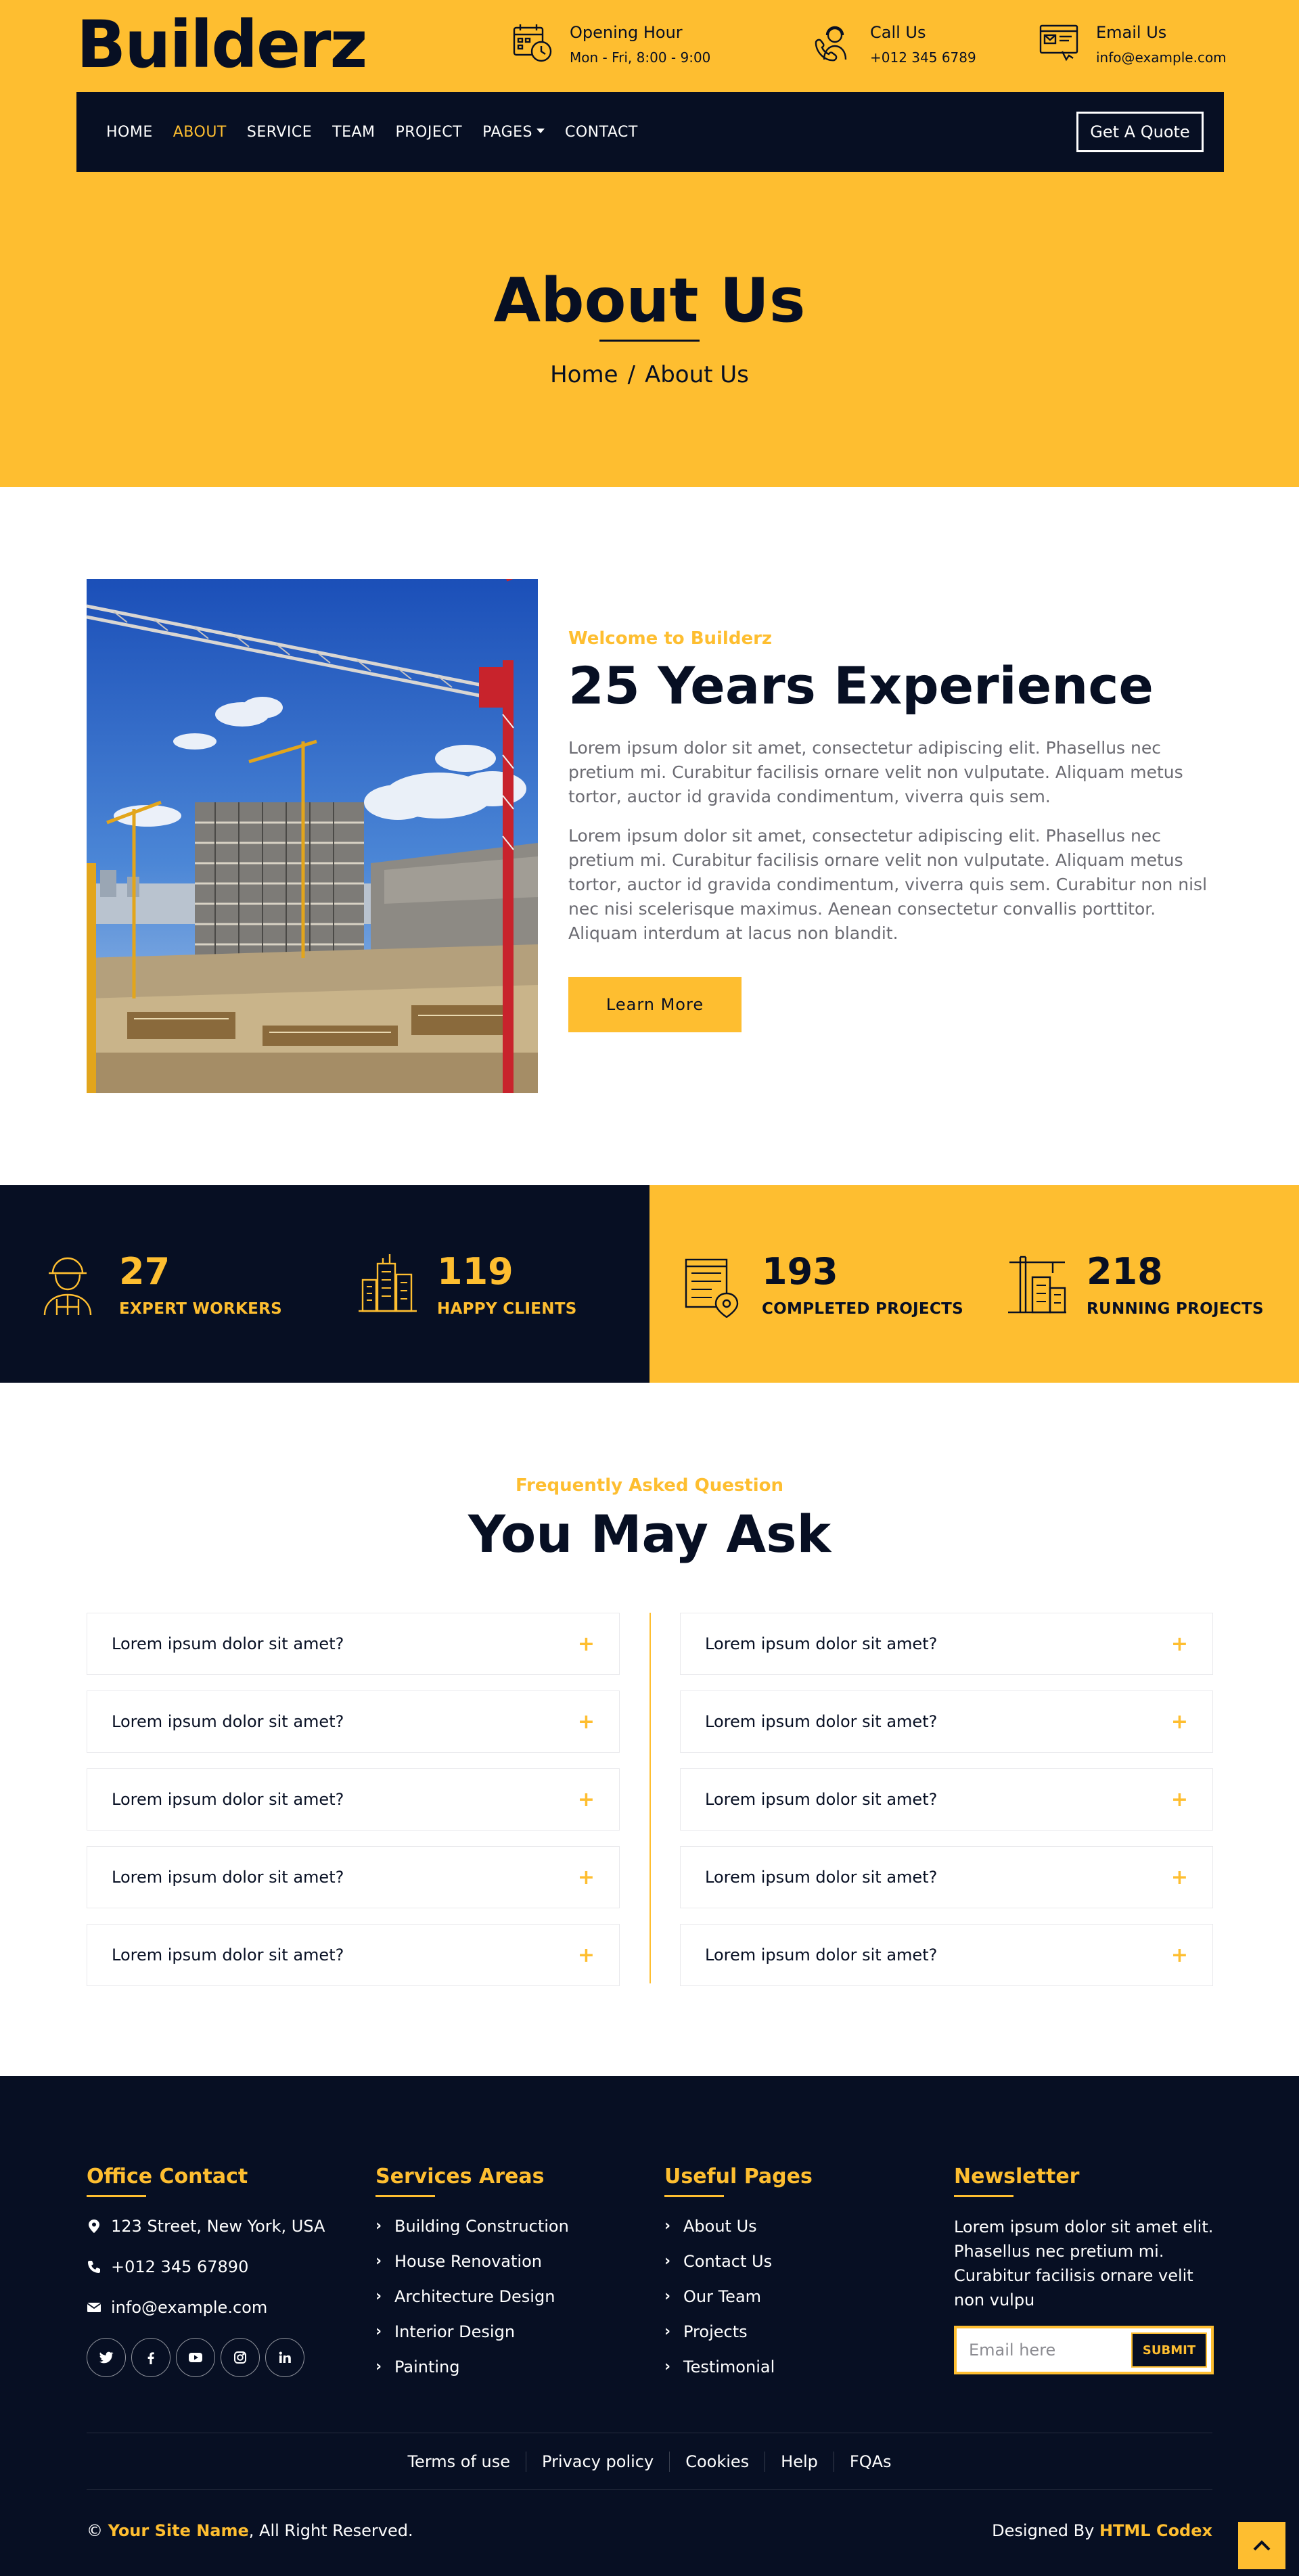 Image resolution: width=1299 pixels, height=2576 pixels. Describe the element at coordinates (738, 2261) in the screenshot. I see `footer-link: › Contact Us` at that location.